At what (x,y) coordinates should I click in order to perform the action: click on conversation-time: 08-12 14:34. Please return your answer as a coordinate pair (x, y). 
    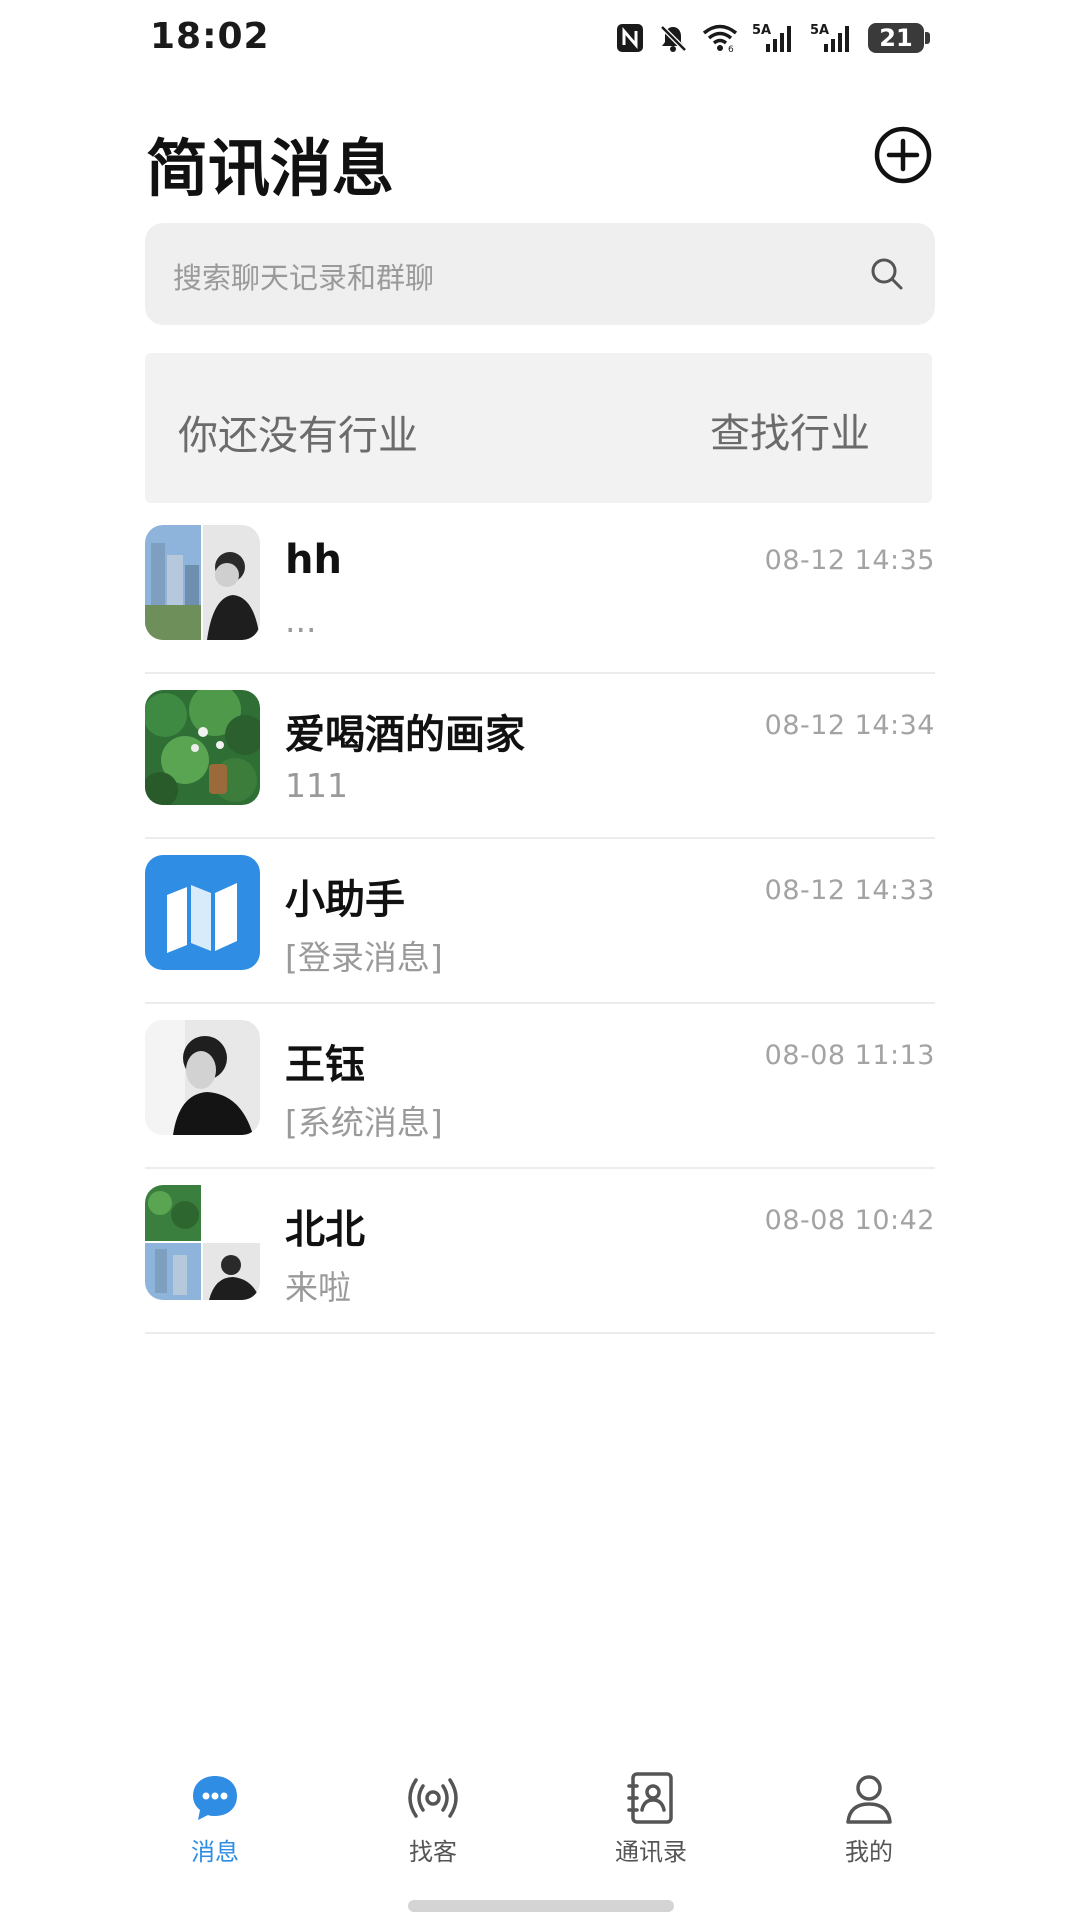
    Looking at the image, I should click on (849, 725).